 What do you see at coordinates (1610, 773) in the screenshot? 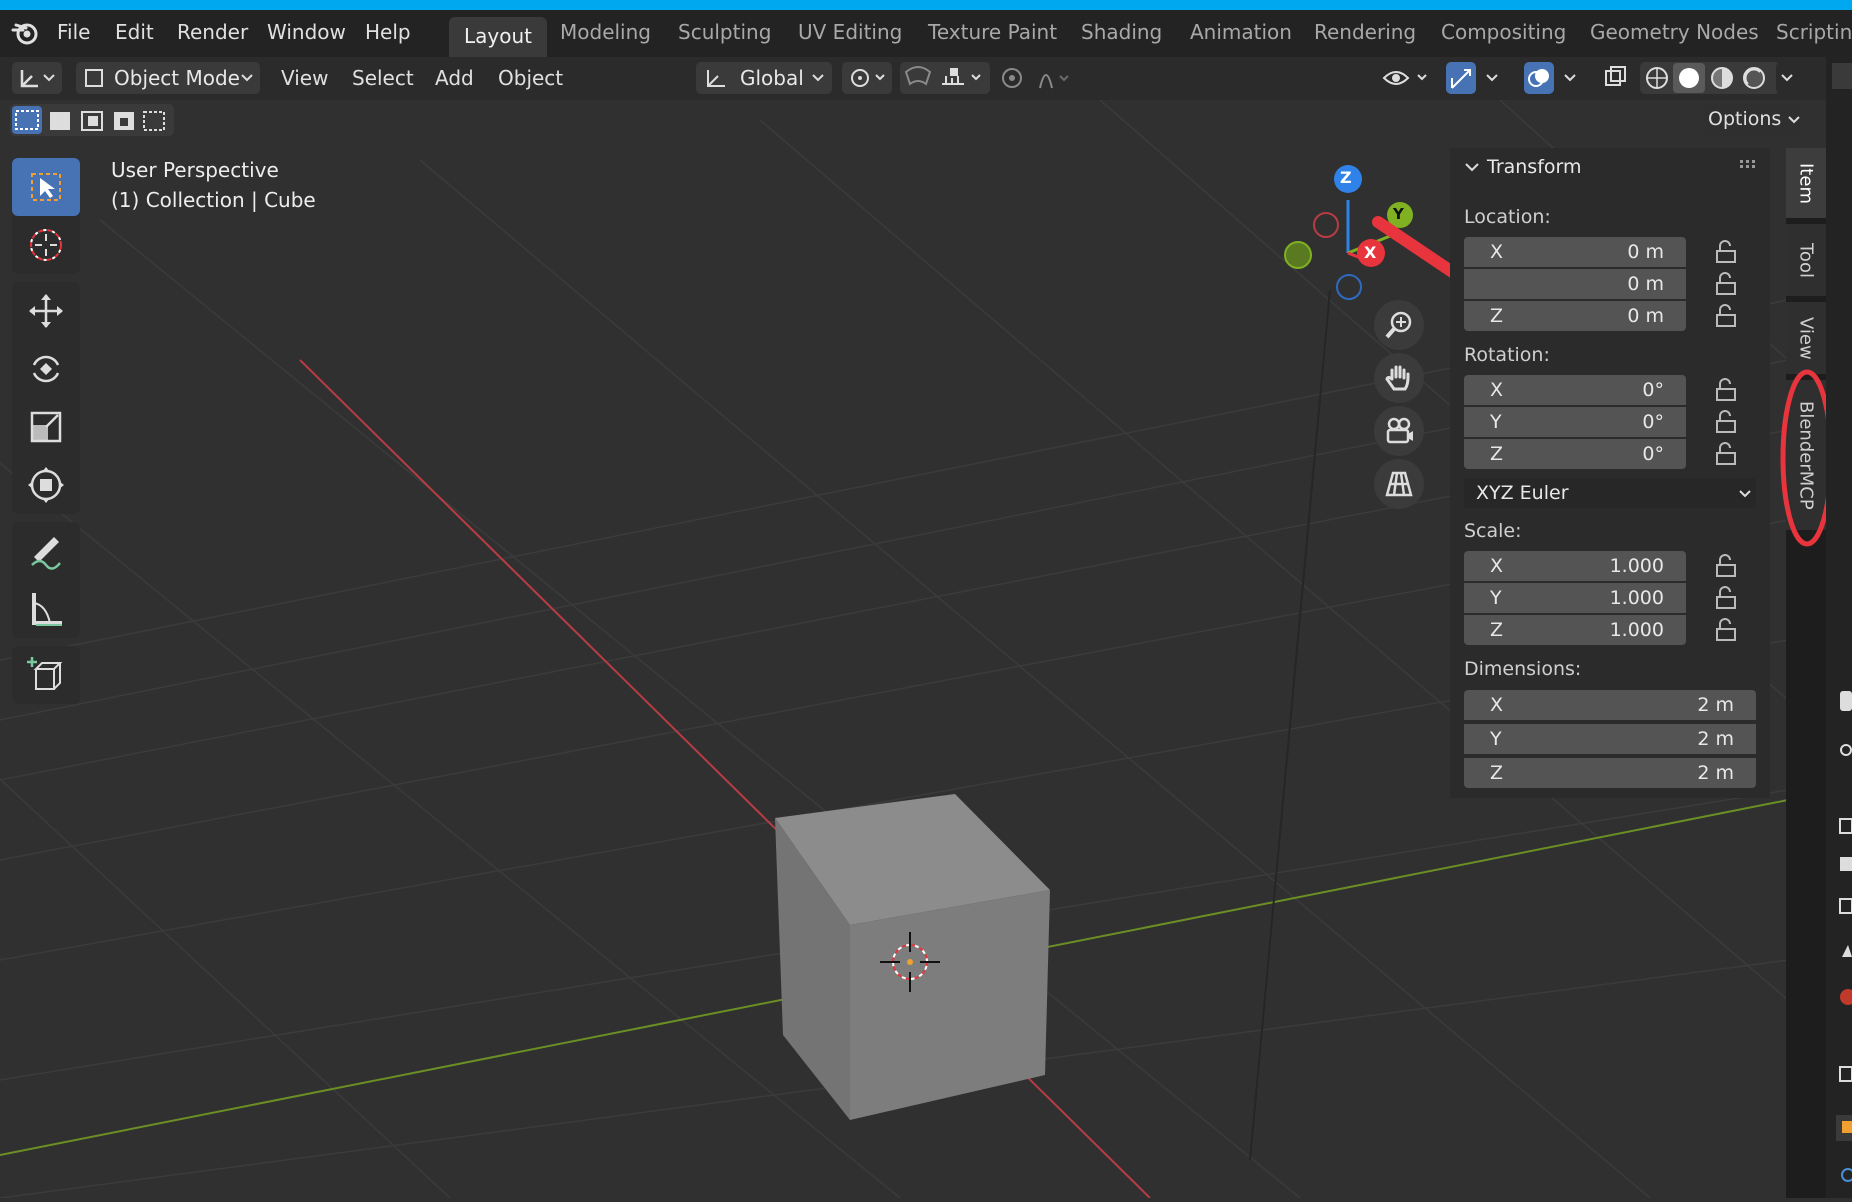
I see `dimensions-z-field: Z2 m` at bounding box center [1610, 773].